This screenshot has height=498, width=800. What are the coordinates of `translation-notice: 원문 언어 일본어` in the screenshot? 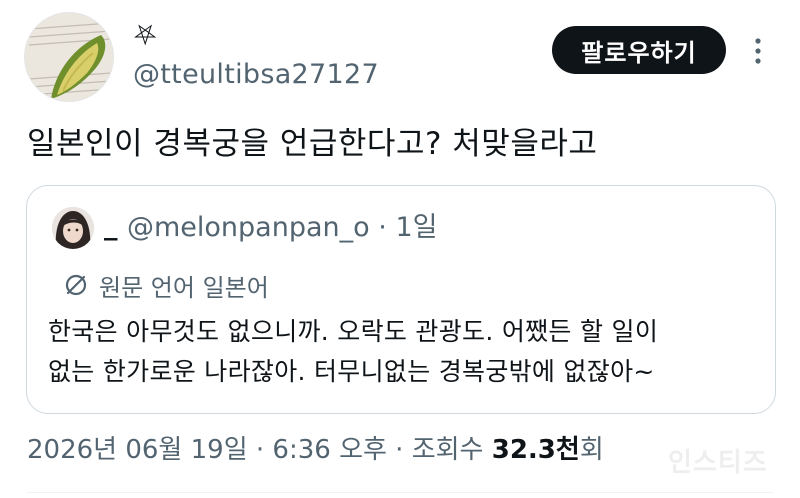 It's located at (166, 286).